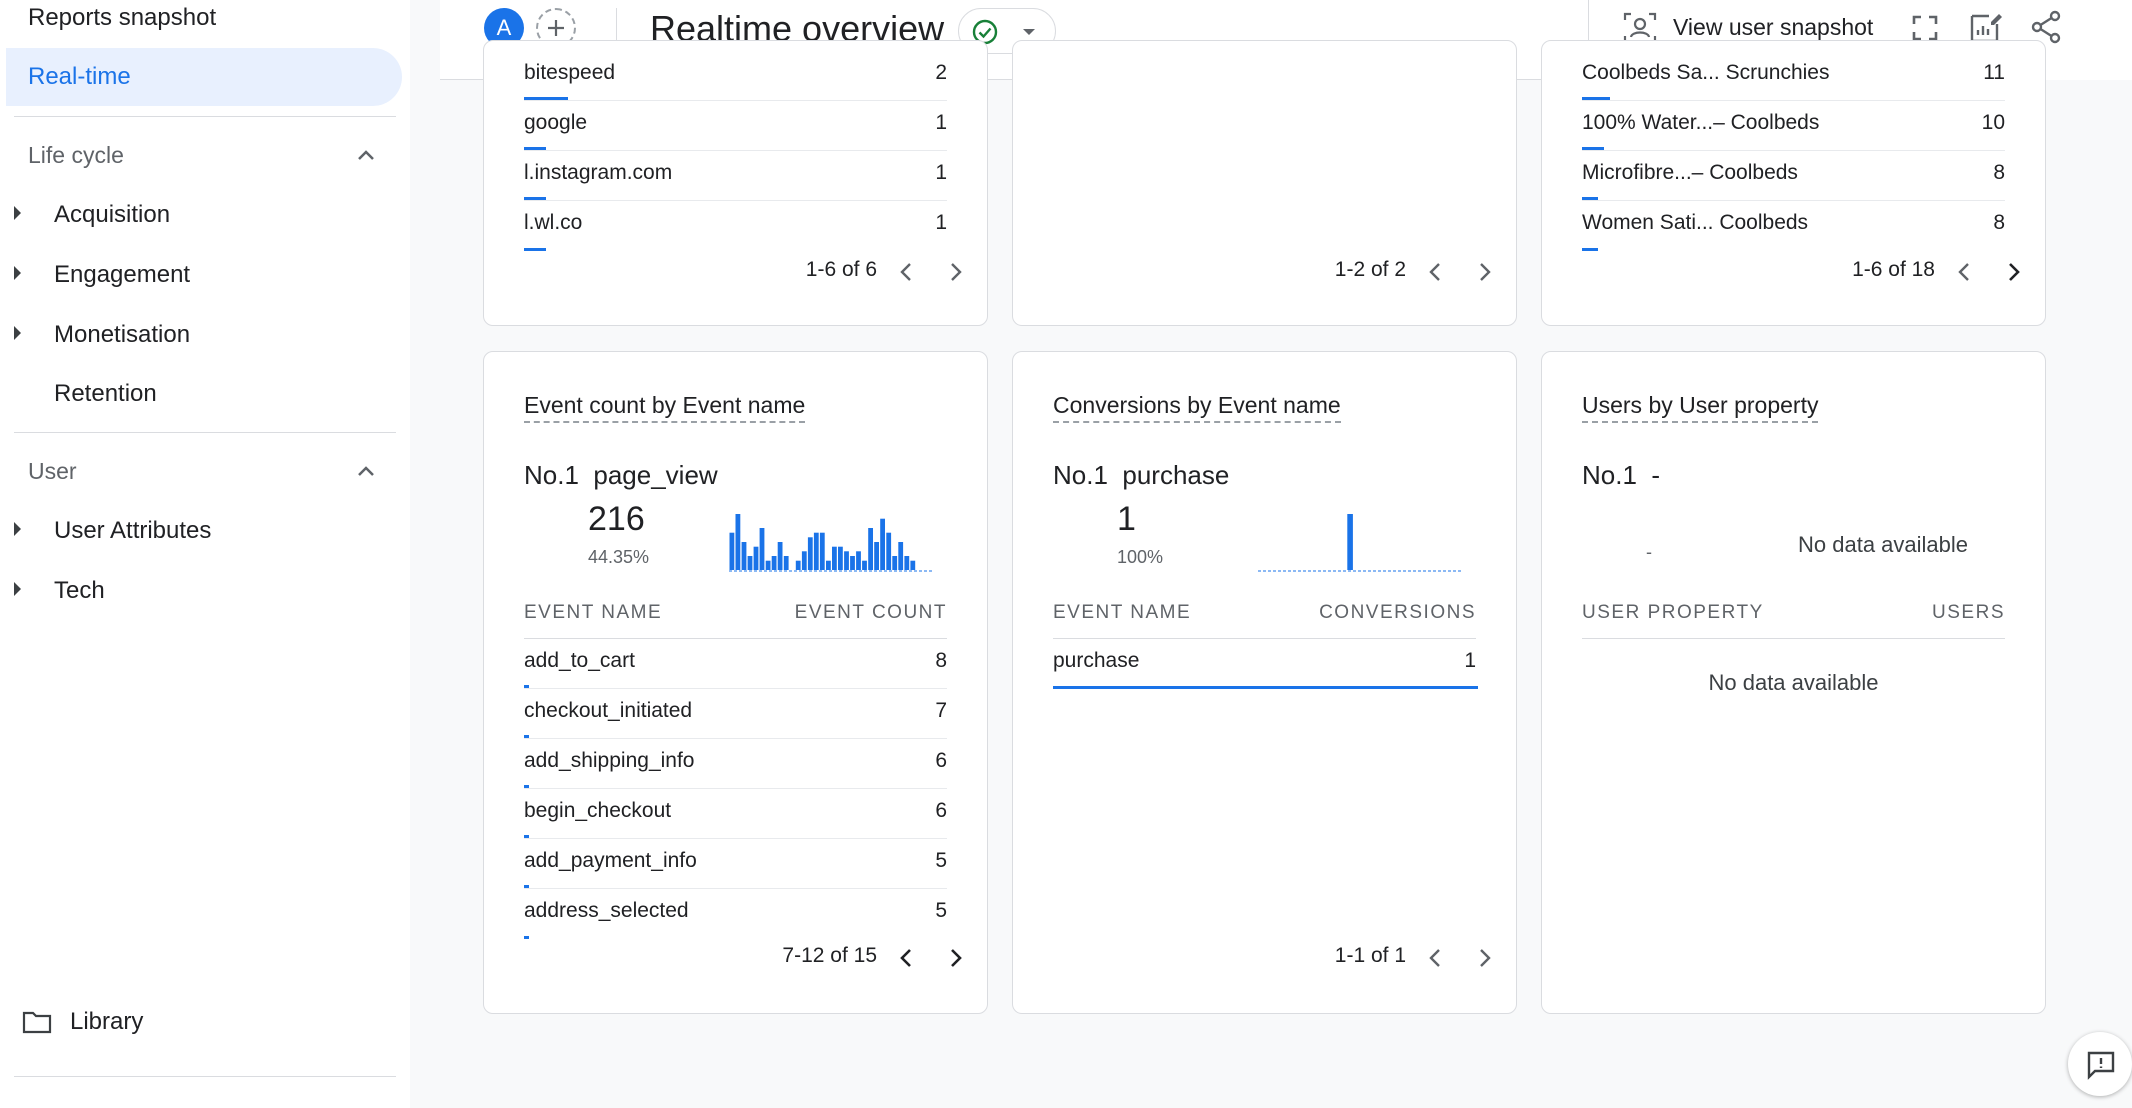  Describe the element at coordinates (735, 664) in the screenshot. I see `table-row: add_to_cart 8` at that location.